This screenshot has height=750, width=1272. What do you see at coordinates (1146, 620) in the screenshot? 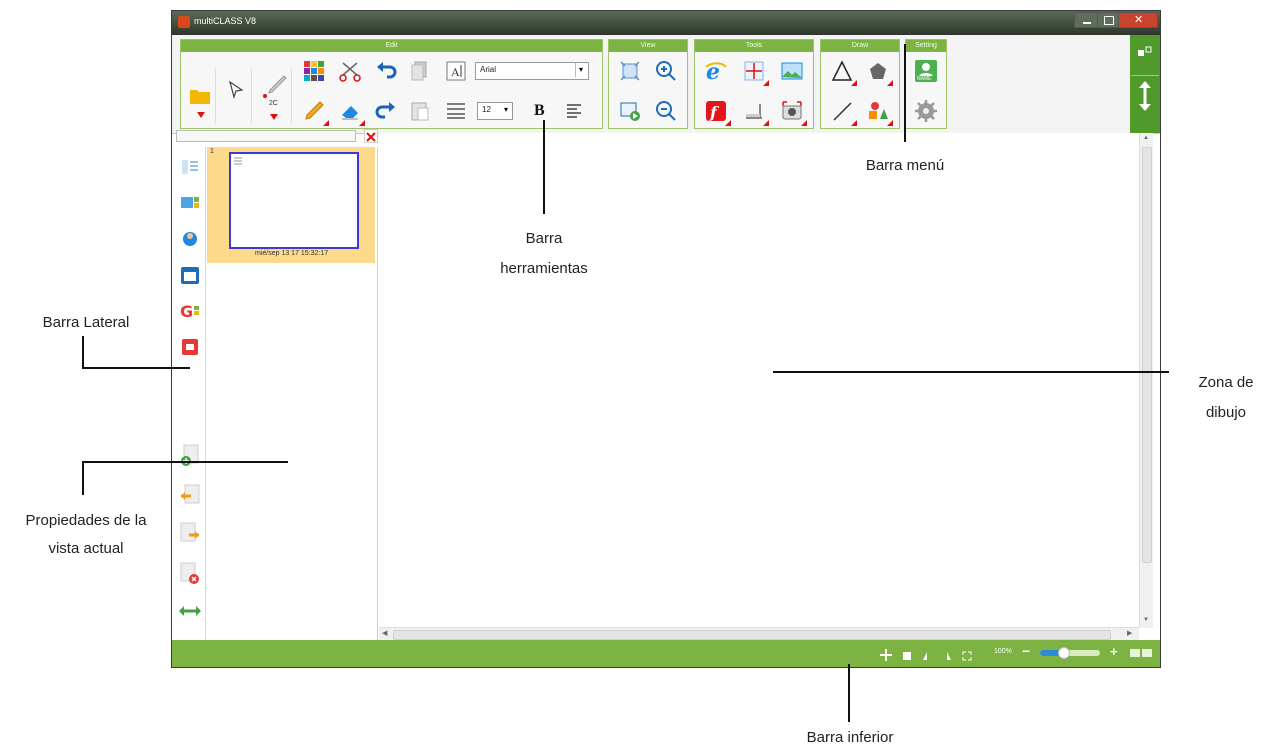
I see `scroll-down-arrow: ▼` at bounding box center [1146, 620].